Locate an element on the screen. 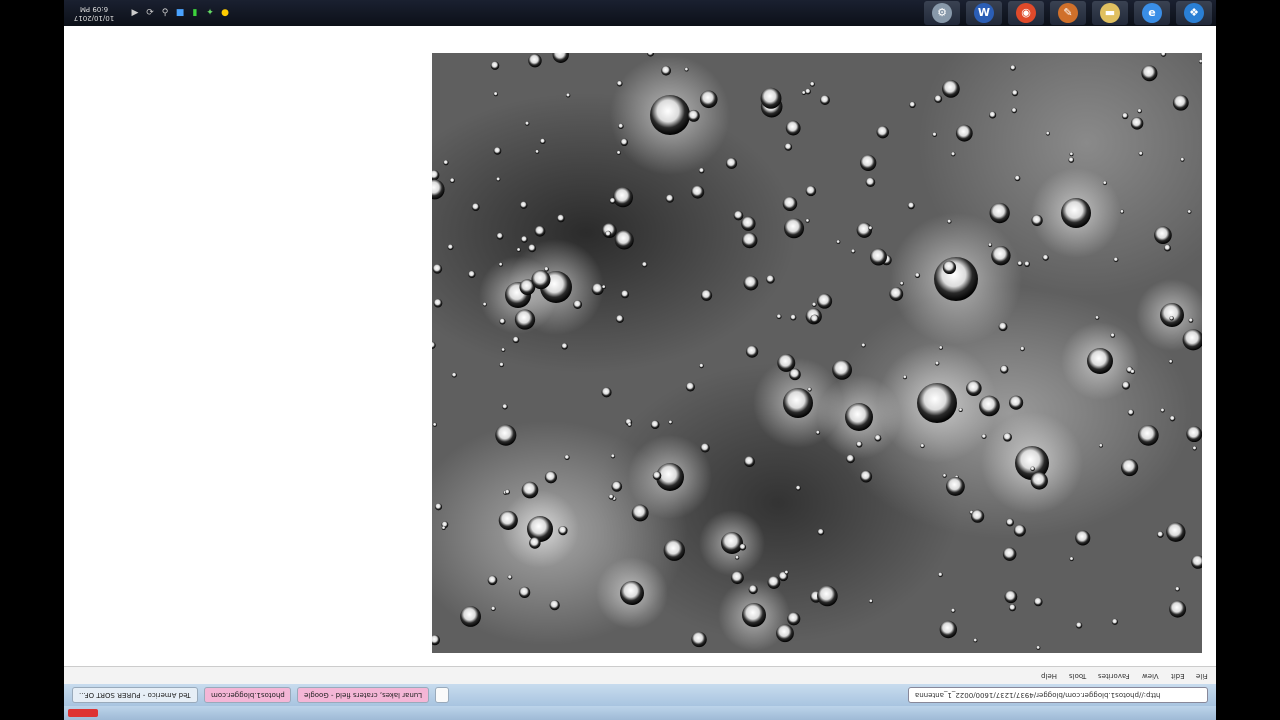 The image size is (1280, 720). pinned-chrome-app-button: ◉ is located at coordinates (1026, 13).